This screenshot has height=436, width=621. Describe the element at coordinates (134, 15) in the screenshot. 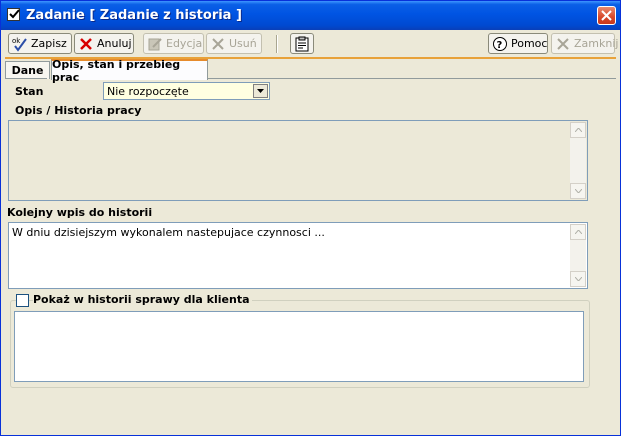

I see `window-title: Zadanie [ Zadanie z historia ]` at that location.